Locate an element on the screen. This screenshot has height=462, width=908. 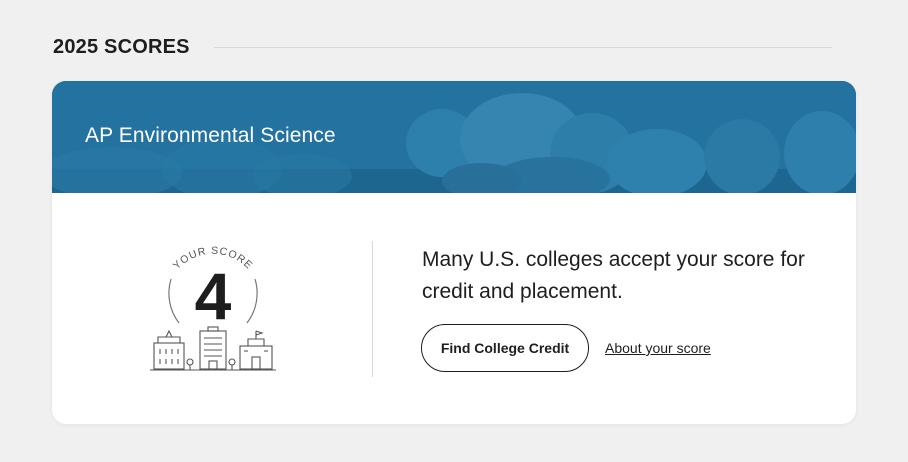
score-value: 4 is located at coordinates (213, 296).